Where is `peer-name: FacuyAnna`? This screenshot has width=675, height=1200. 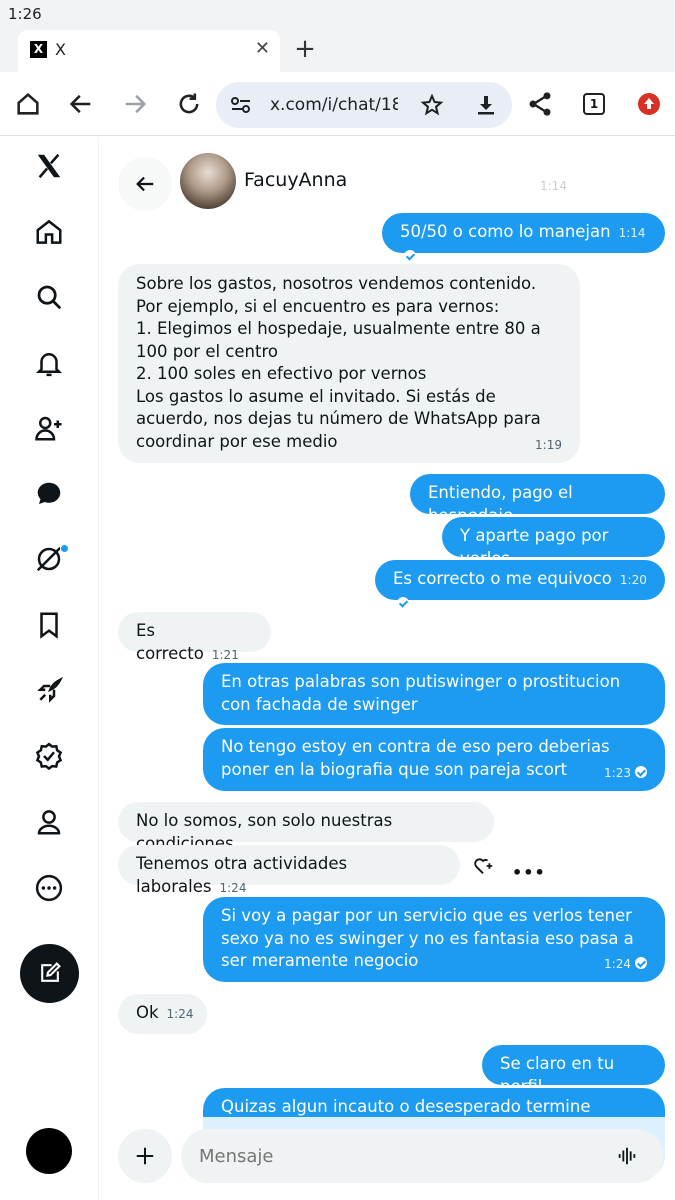
peer-name: FacuyAnna is located at coordinates (295, 180).